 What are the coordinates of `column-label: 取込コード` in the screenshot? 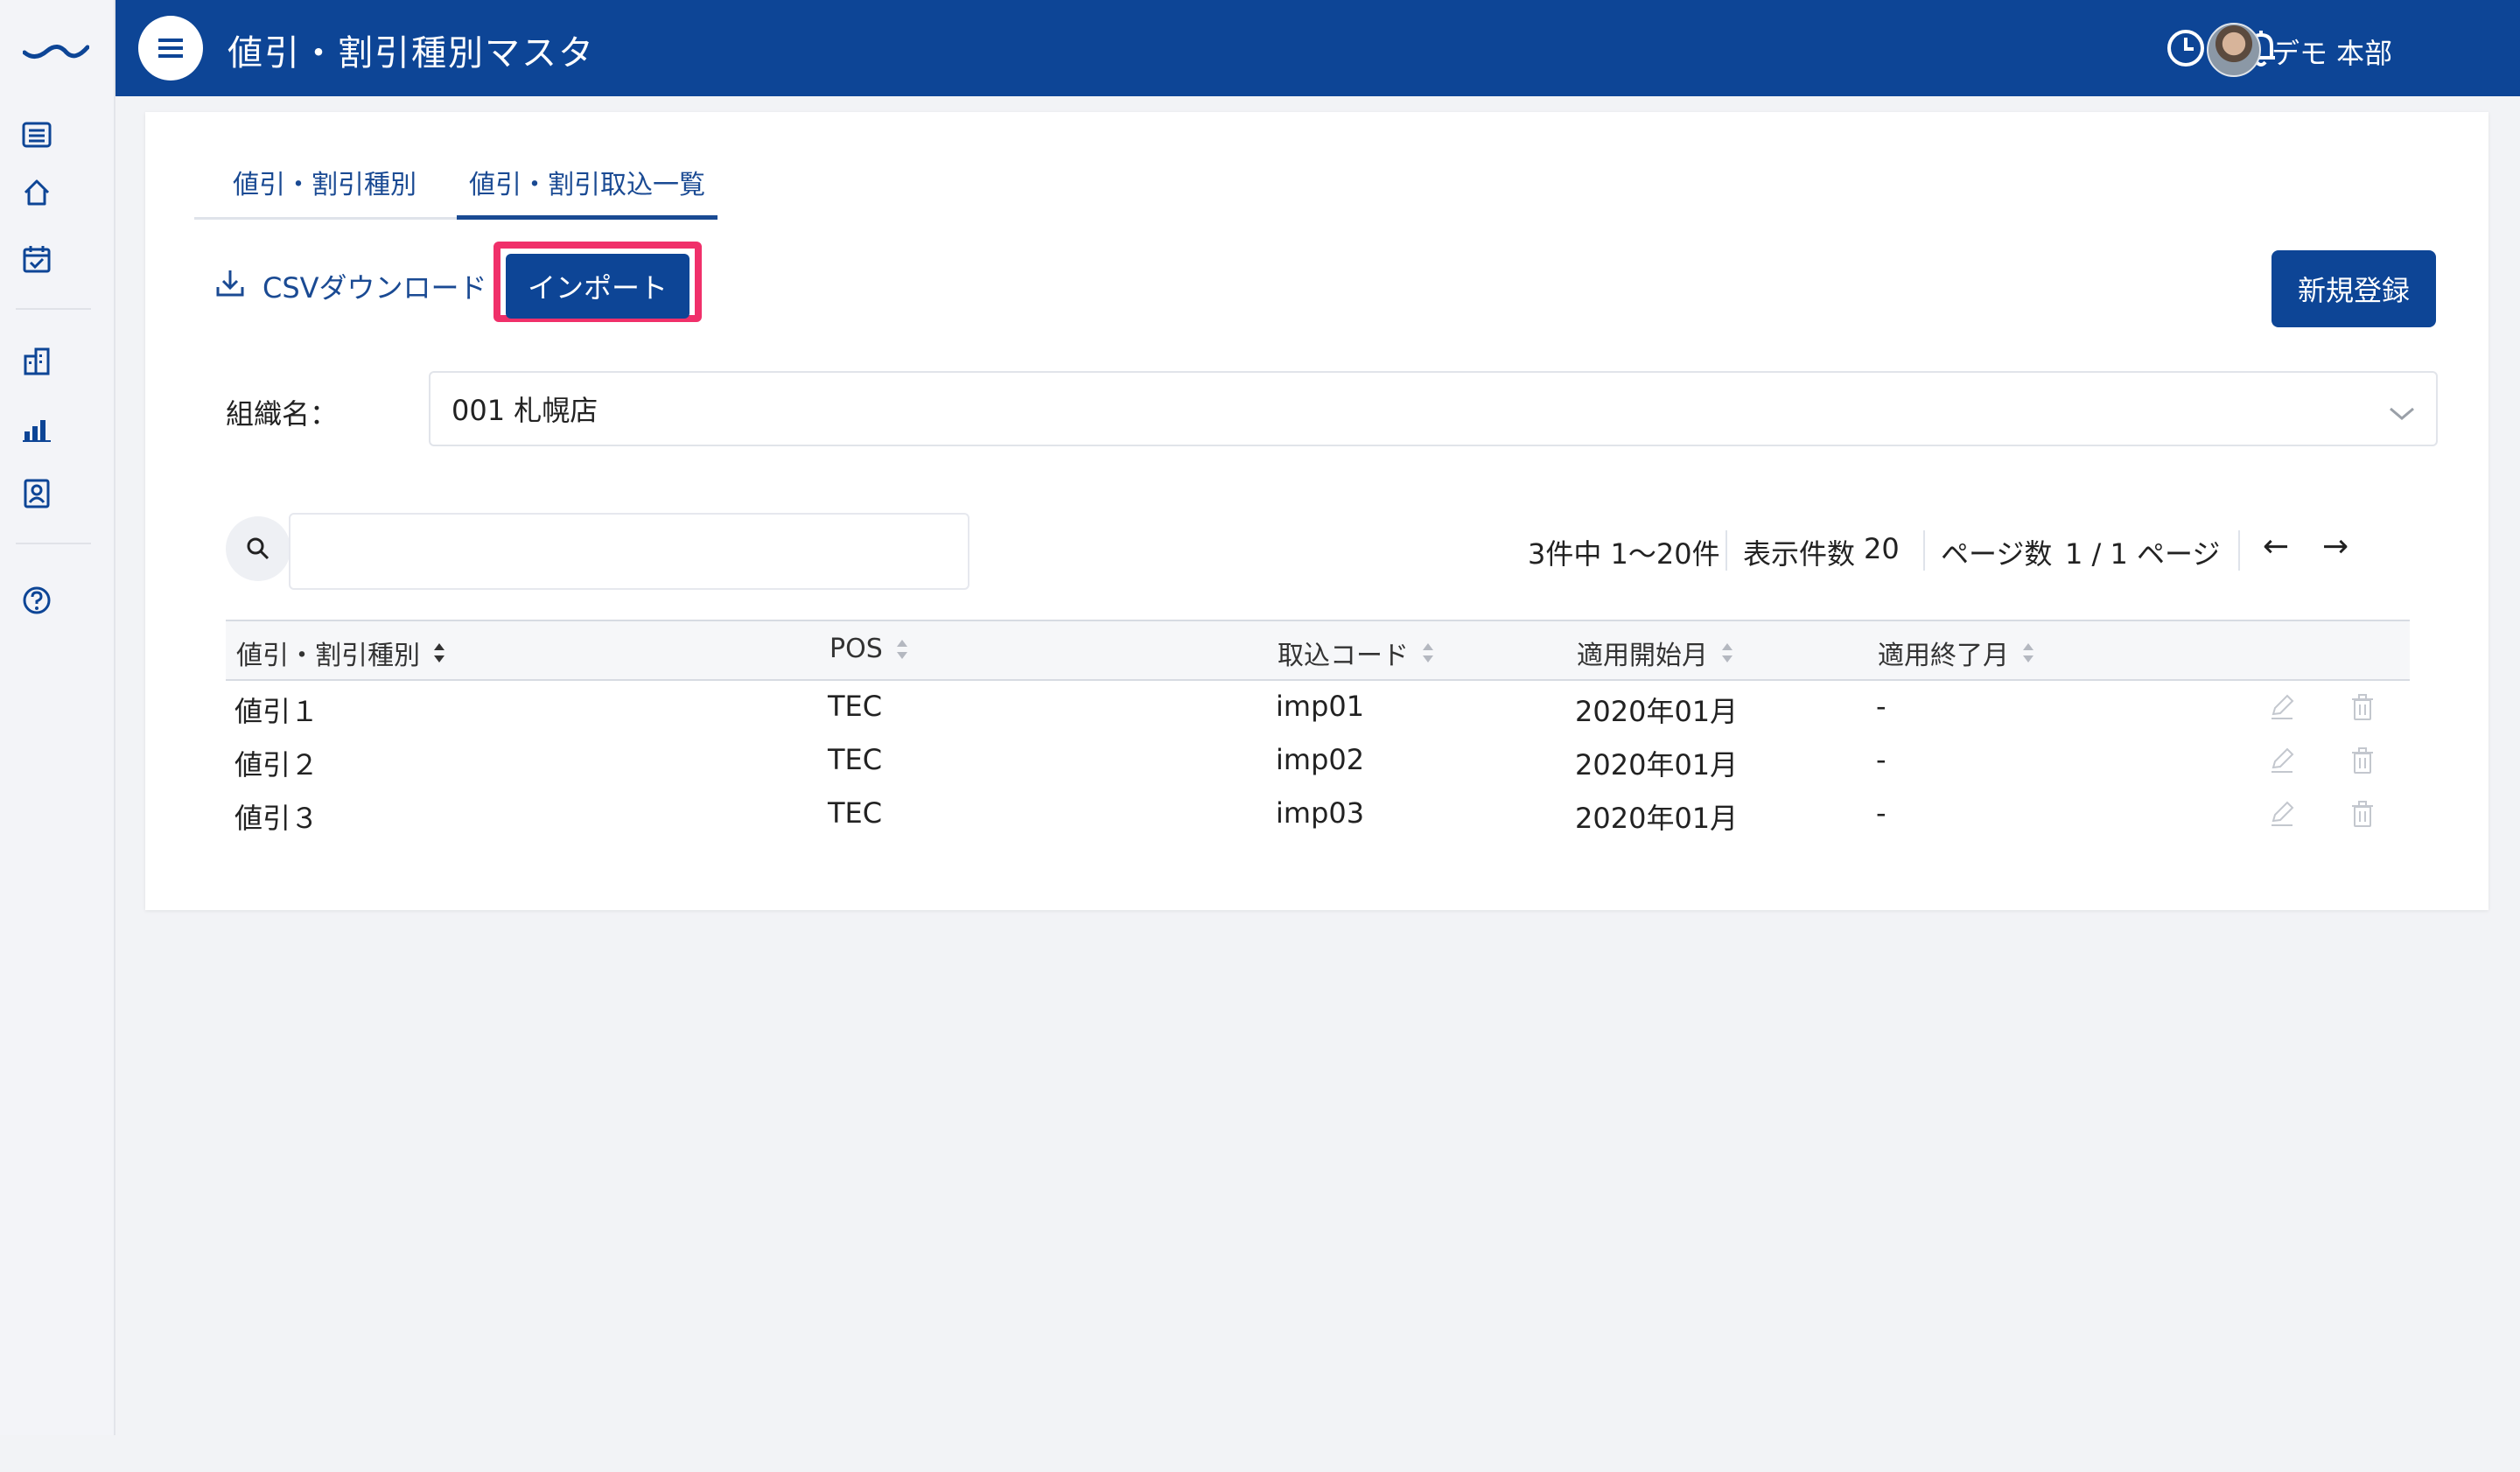 It's located at (1343, 656).